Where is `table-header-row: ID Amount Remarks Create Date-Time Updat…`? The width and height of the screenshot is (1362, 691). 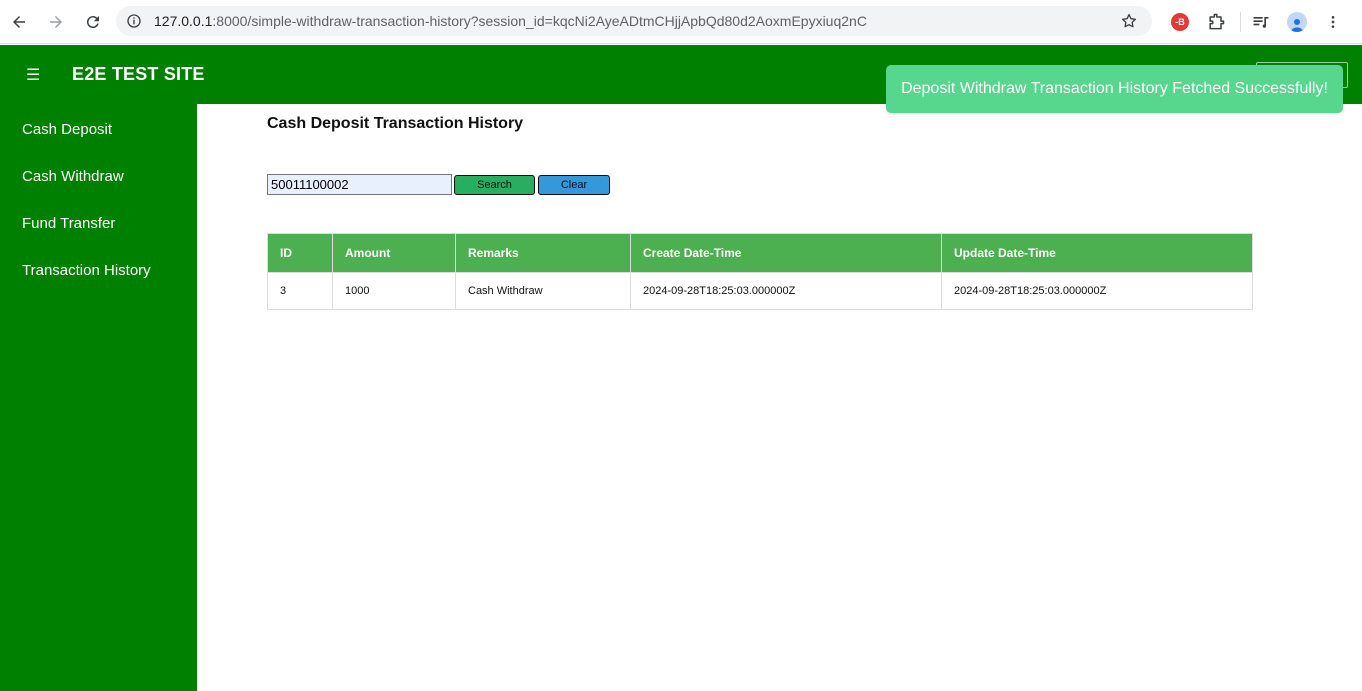 table-header-row: ID Amount Remarks Create Date-Time Updat… is located at coordinates (760, 253).